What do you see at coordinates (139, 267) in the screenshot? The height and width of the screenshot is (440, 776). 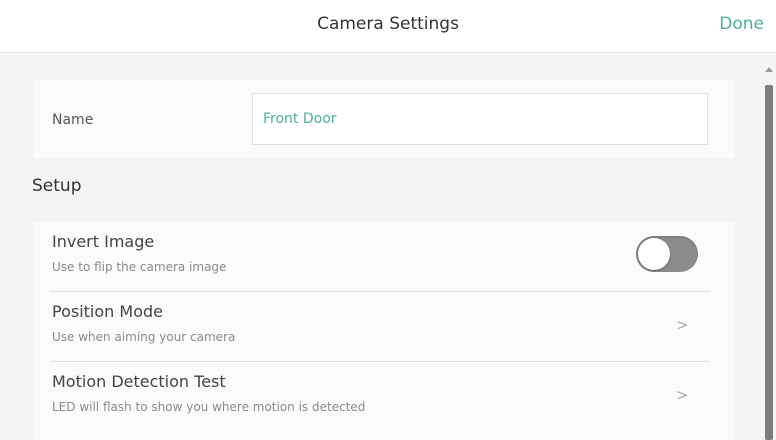 I see `setting-subtitle: Use to flip the camera image` at bounding box center [139, 267].